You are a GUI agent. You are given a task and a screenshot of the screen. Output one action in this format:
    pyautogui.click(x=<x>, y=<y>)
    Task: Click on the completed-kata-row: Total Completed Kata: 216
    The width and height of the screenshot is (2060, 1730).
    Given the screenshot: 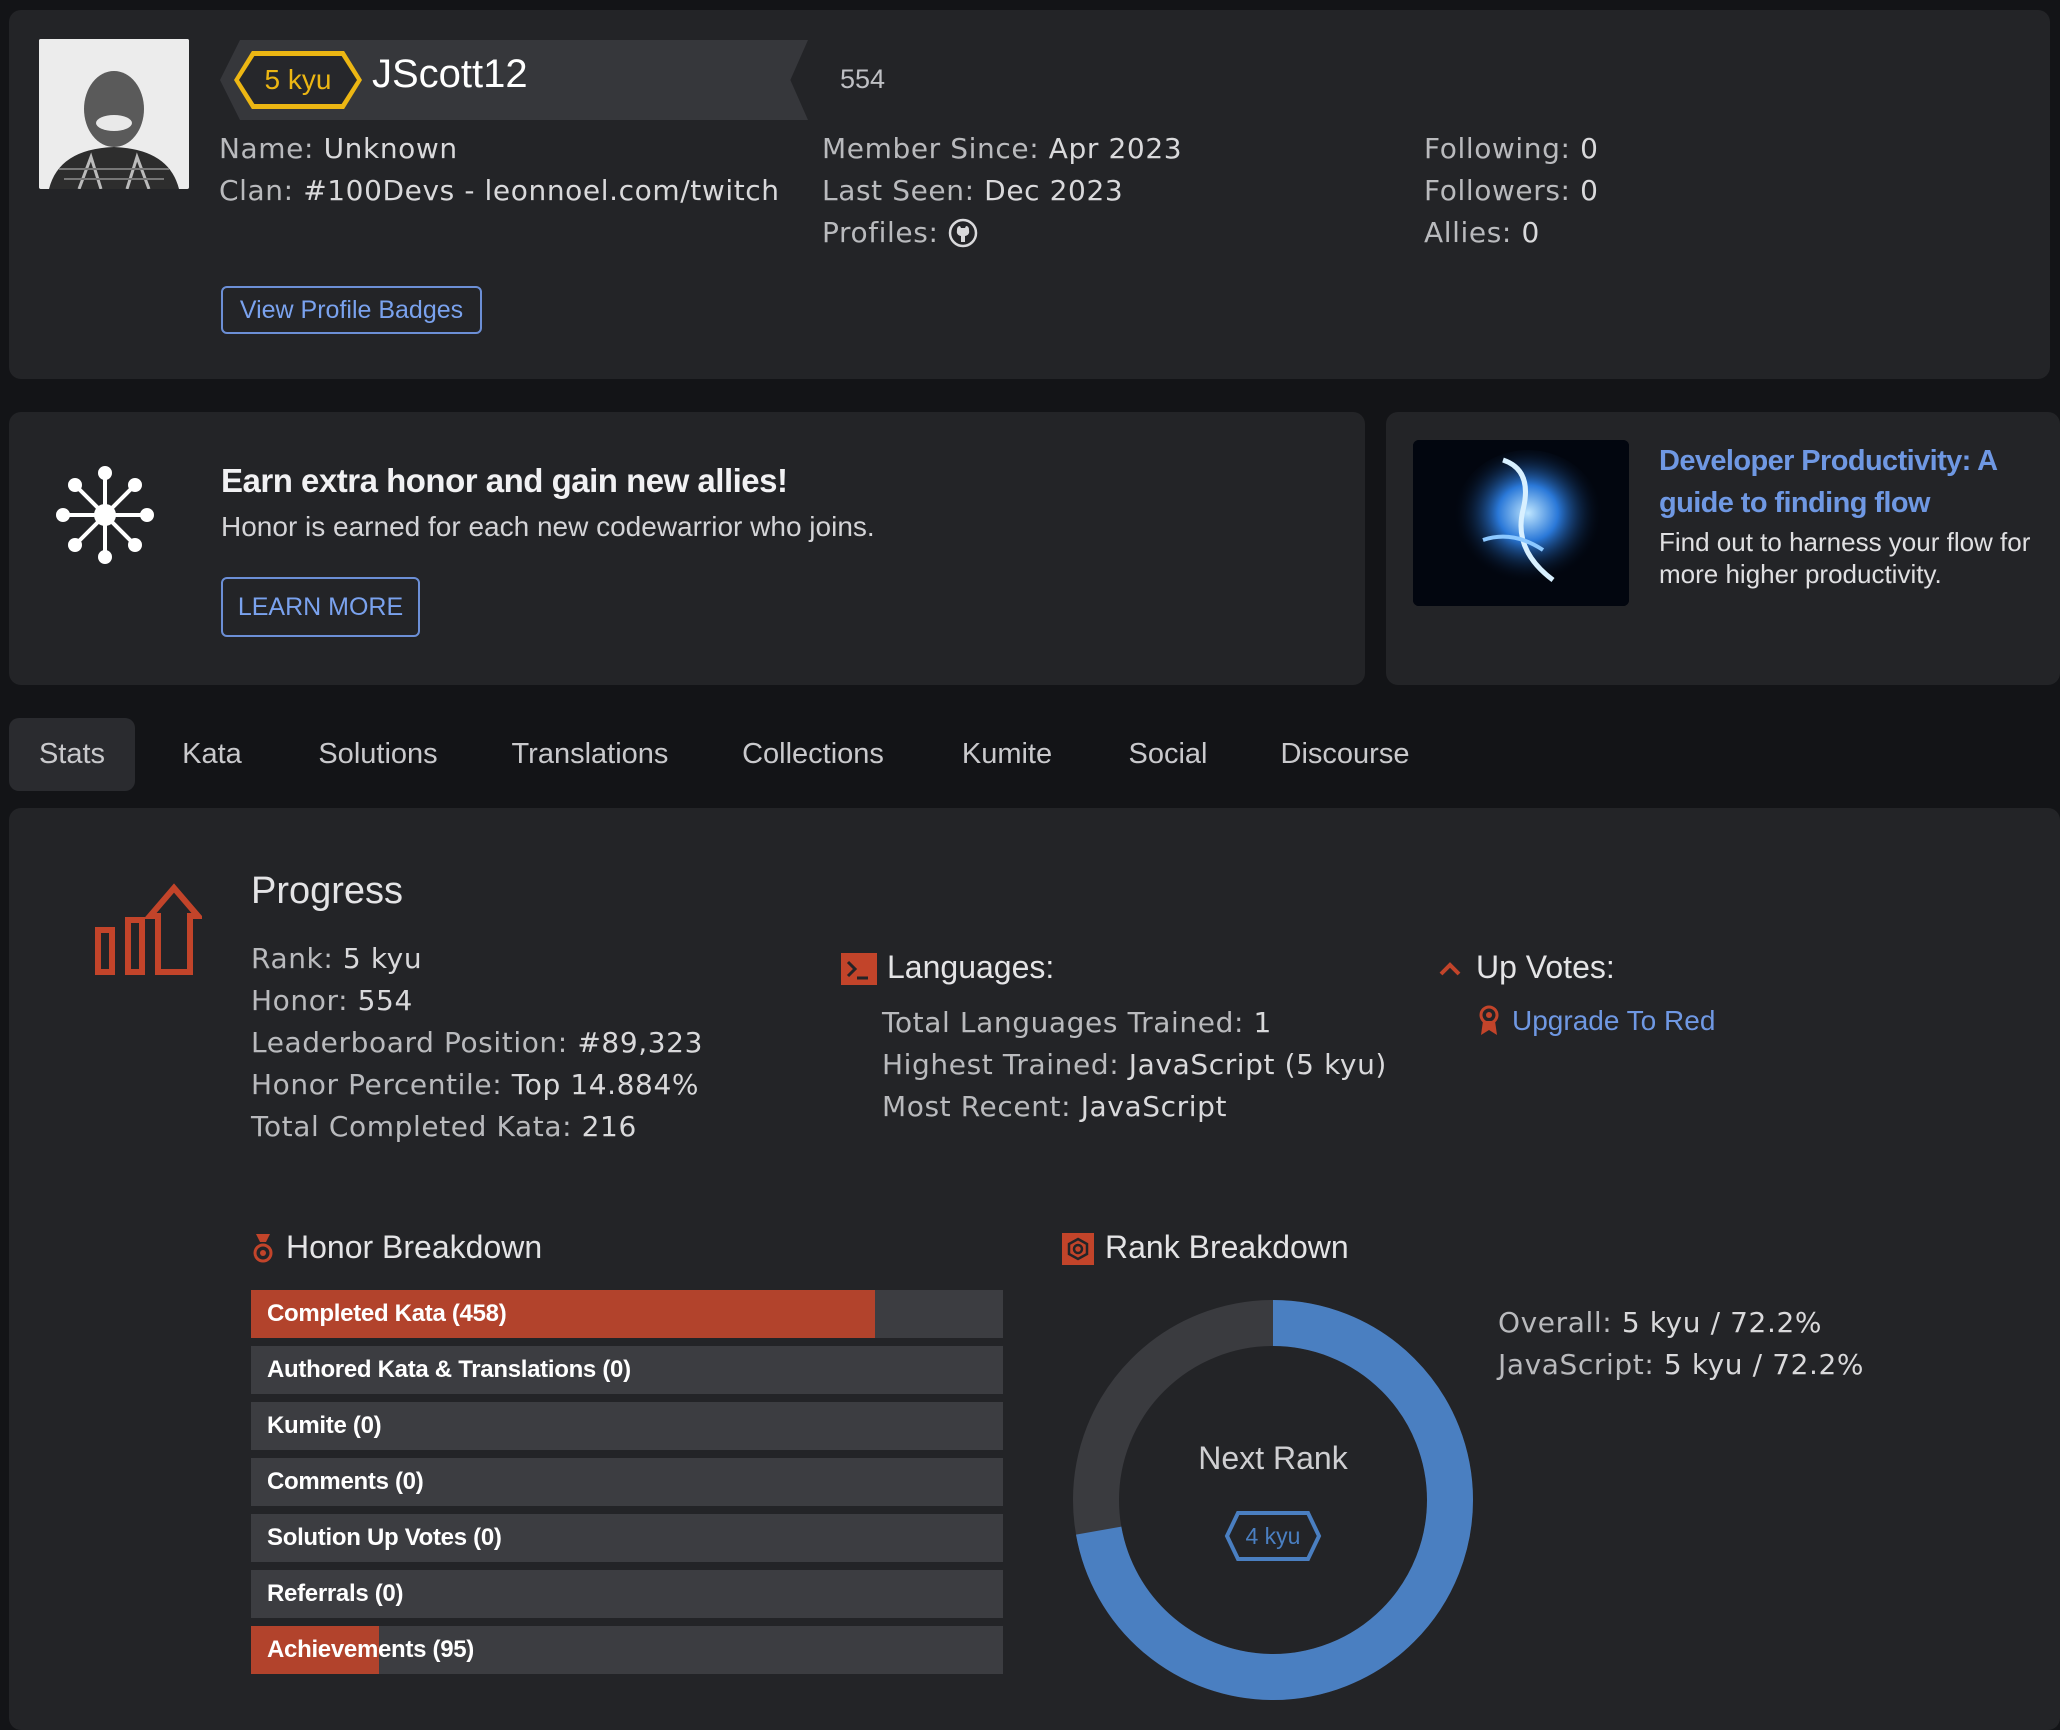 What is the action you would take?
    pyautogui.click(x=444, y=1126)
    